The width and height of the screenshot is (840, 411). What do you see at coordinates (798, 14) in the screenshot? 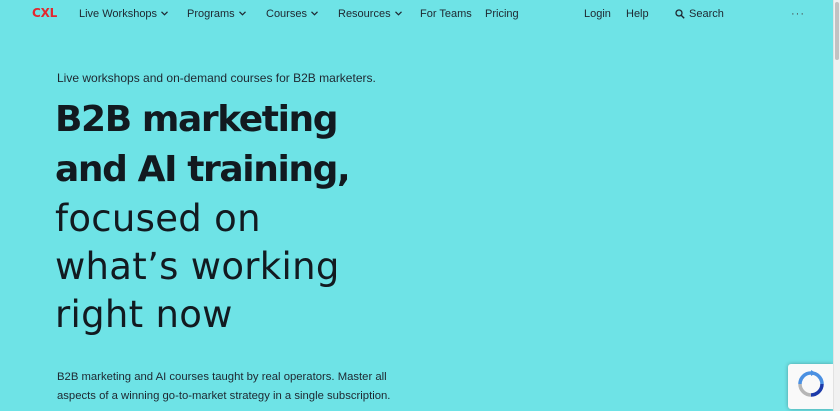
I see `more-menu-button: ···` at bounding box center [798, 14].